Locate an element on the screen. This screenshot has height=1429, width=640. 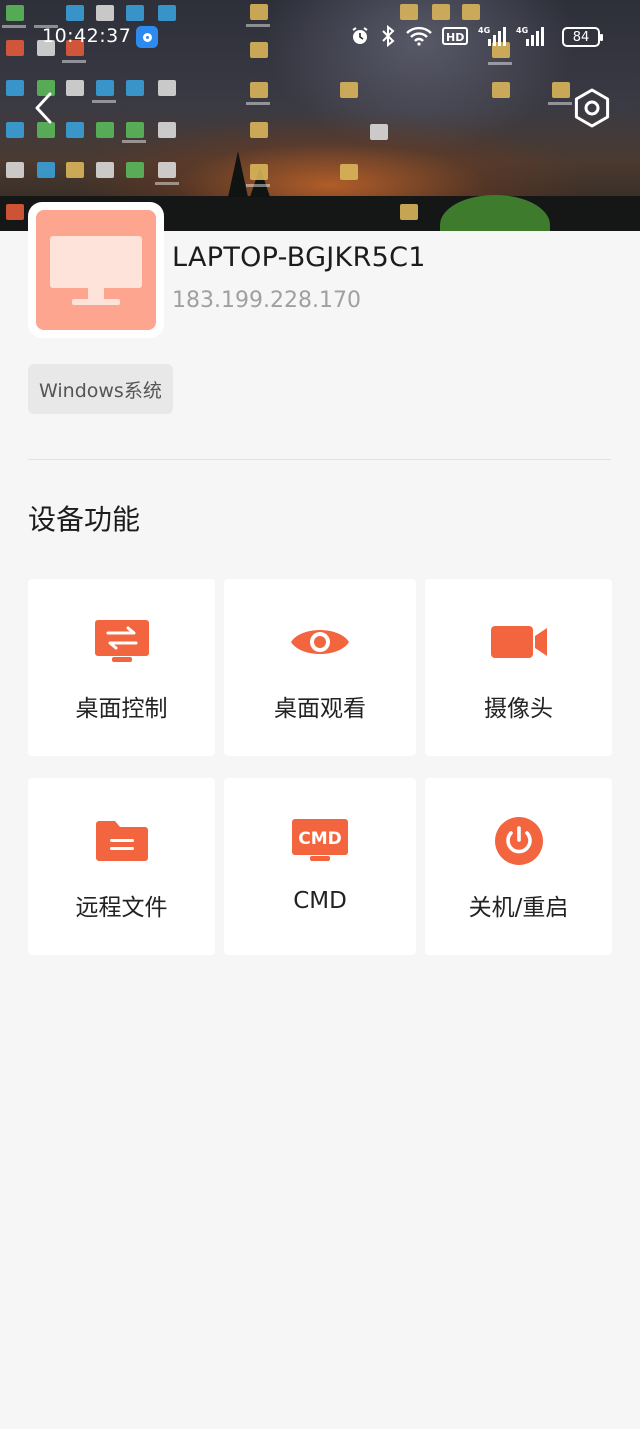
function-label: 关机/重启 is located at coordinates (518, 908).